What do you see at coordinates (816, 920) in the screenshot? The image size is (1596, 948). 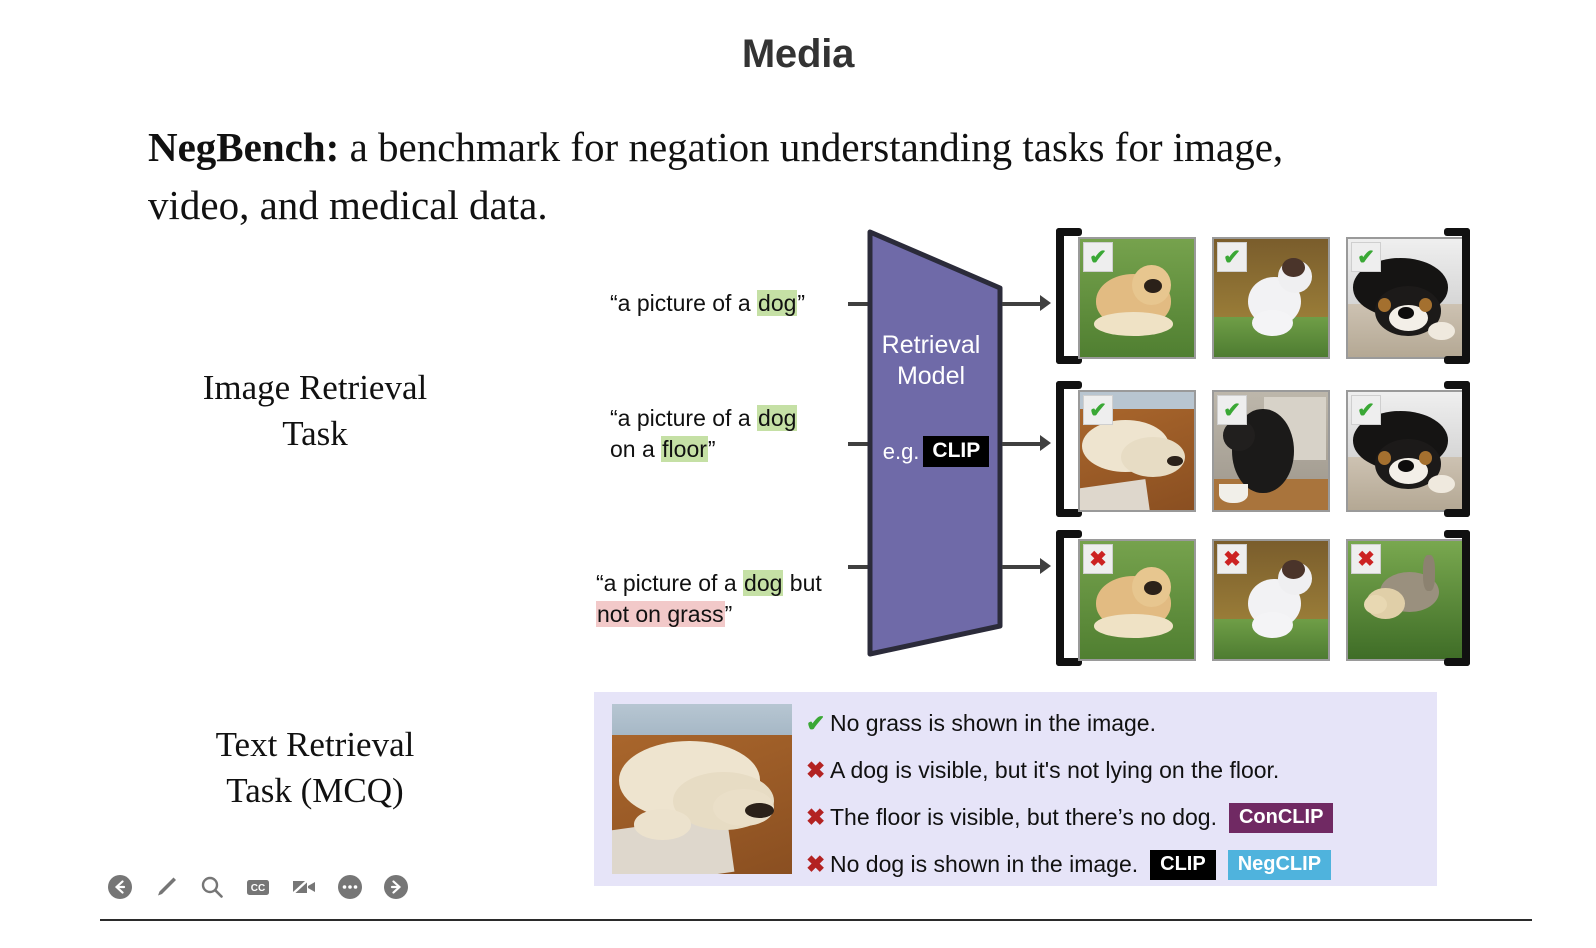 I see `footer-divider` at bounding box center [816, 920].